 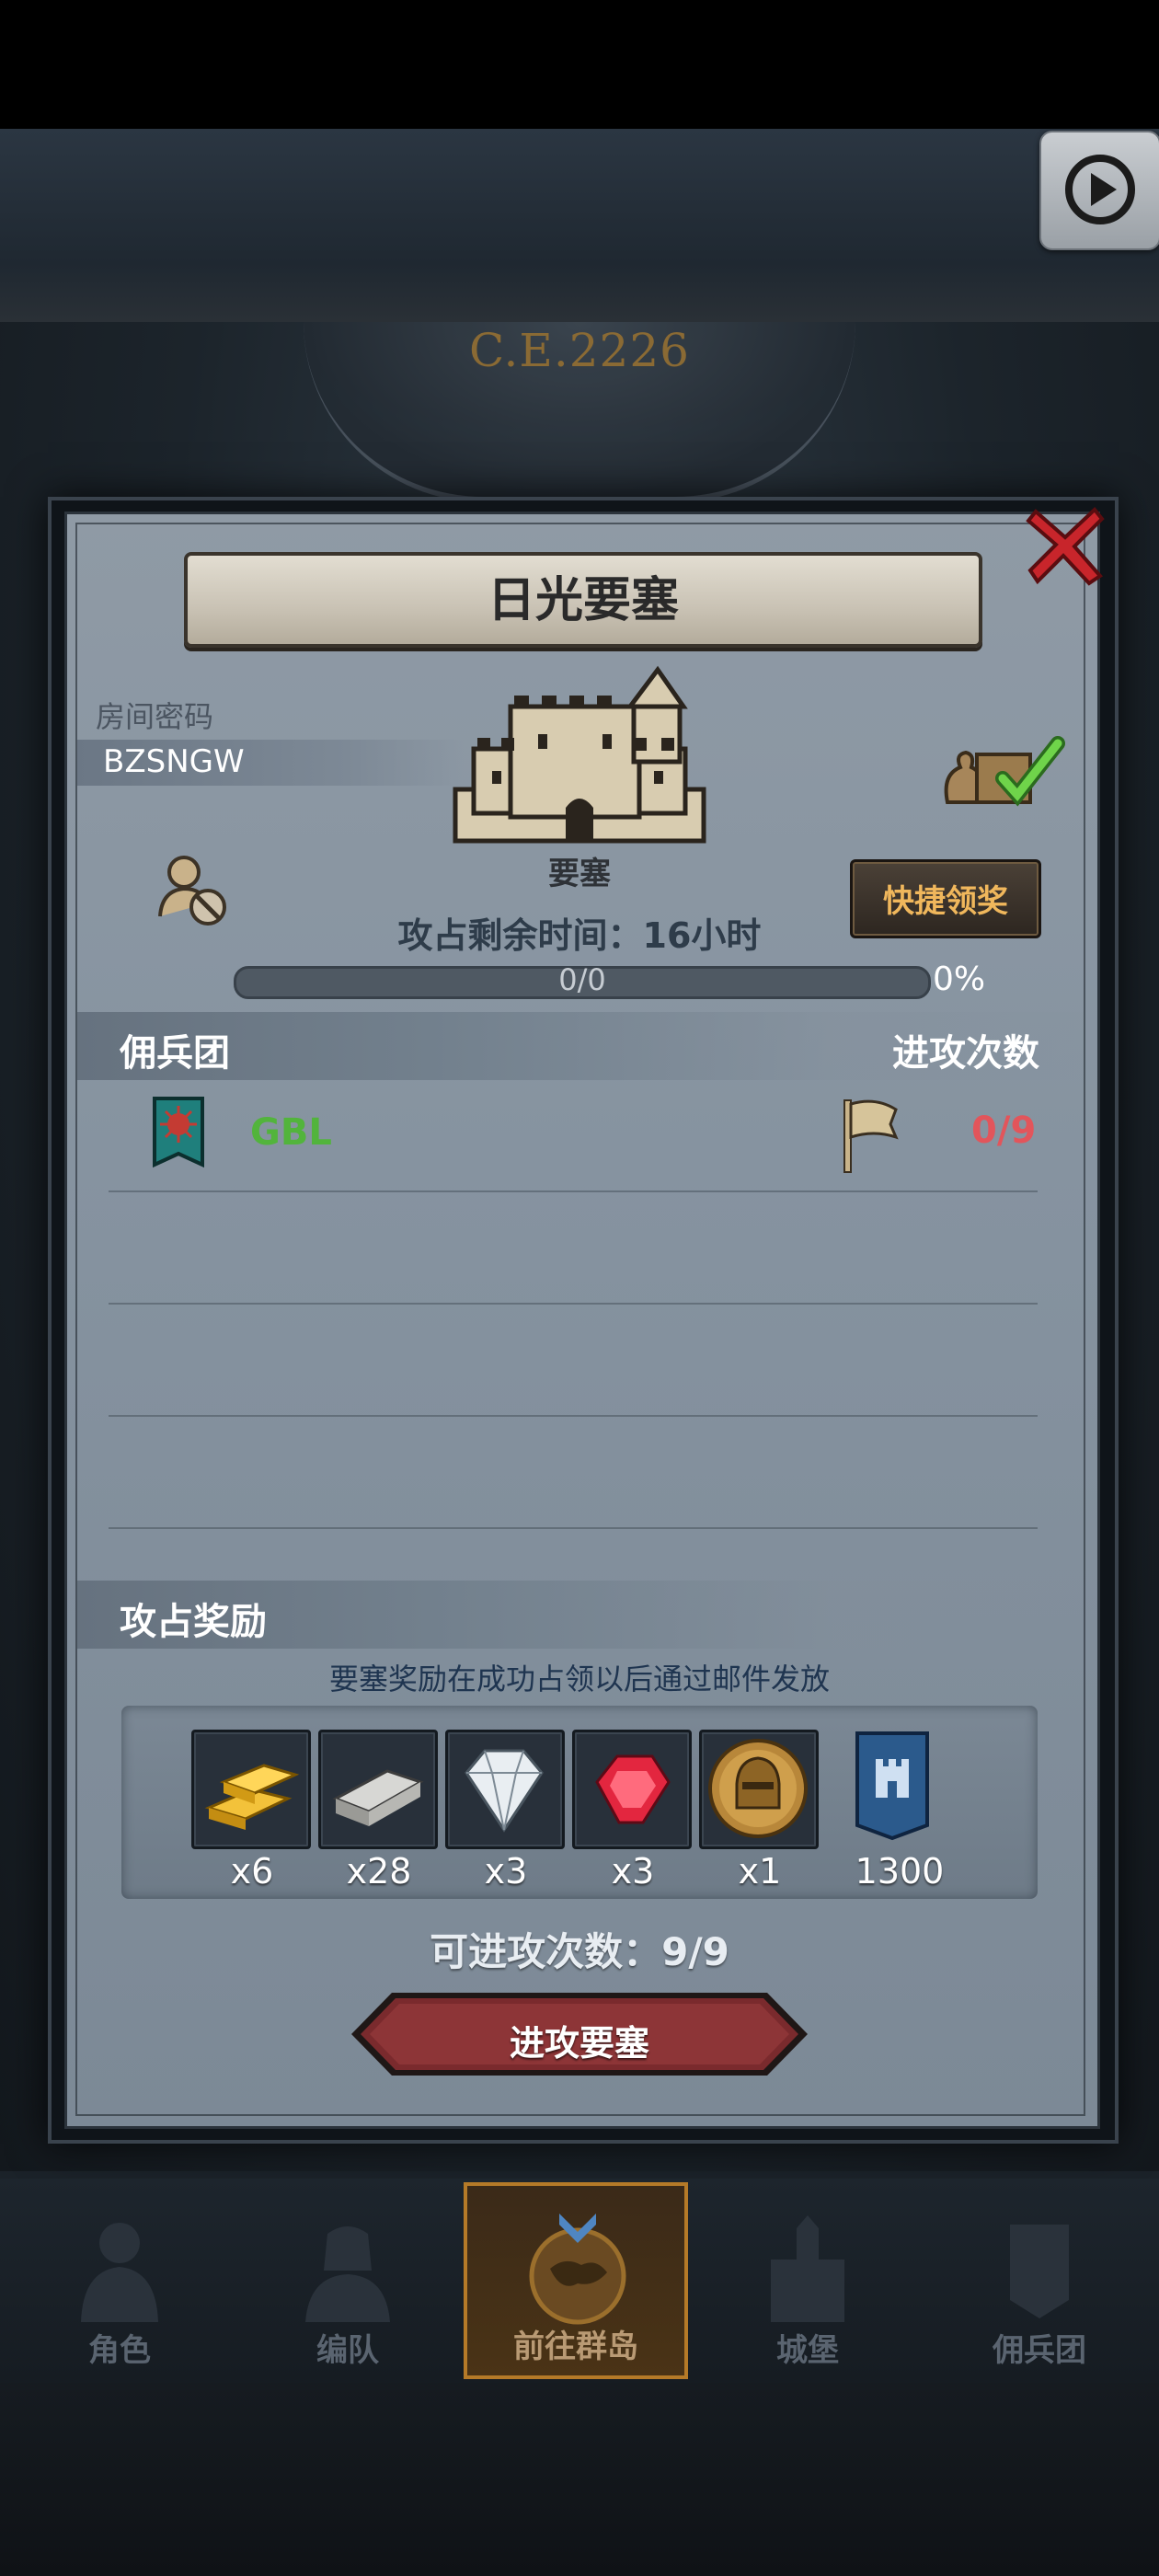 I want to click on ruby-icon, so click(x=633, y=1789).